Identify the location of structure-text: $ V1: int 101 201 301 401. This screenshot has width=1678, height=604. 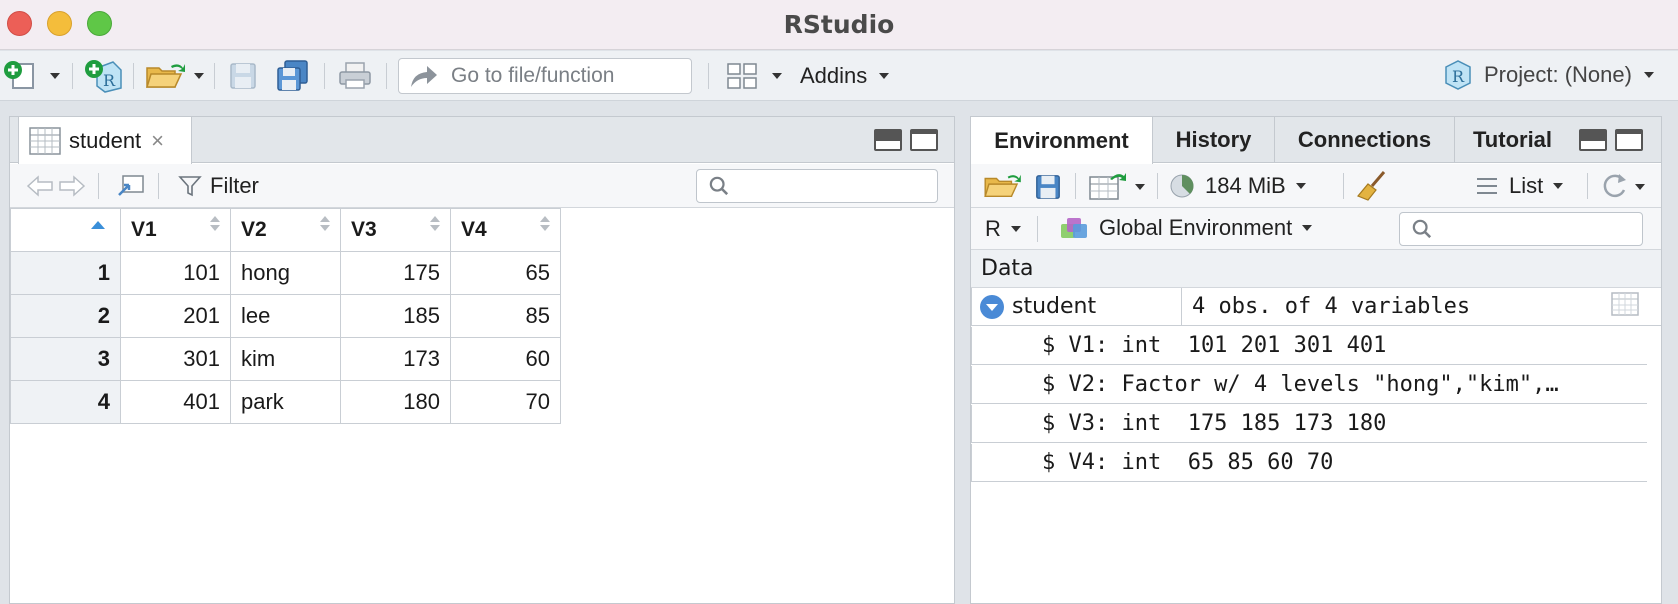
(1214, 345).